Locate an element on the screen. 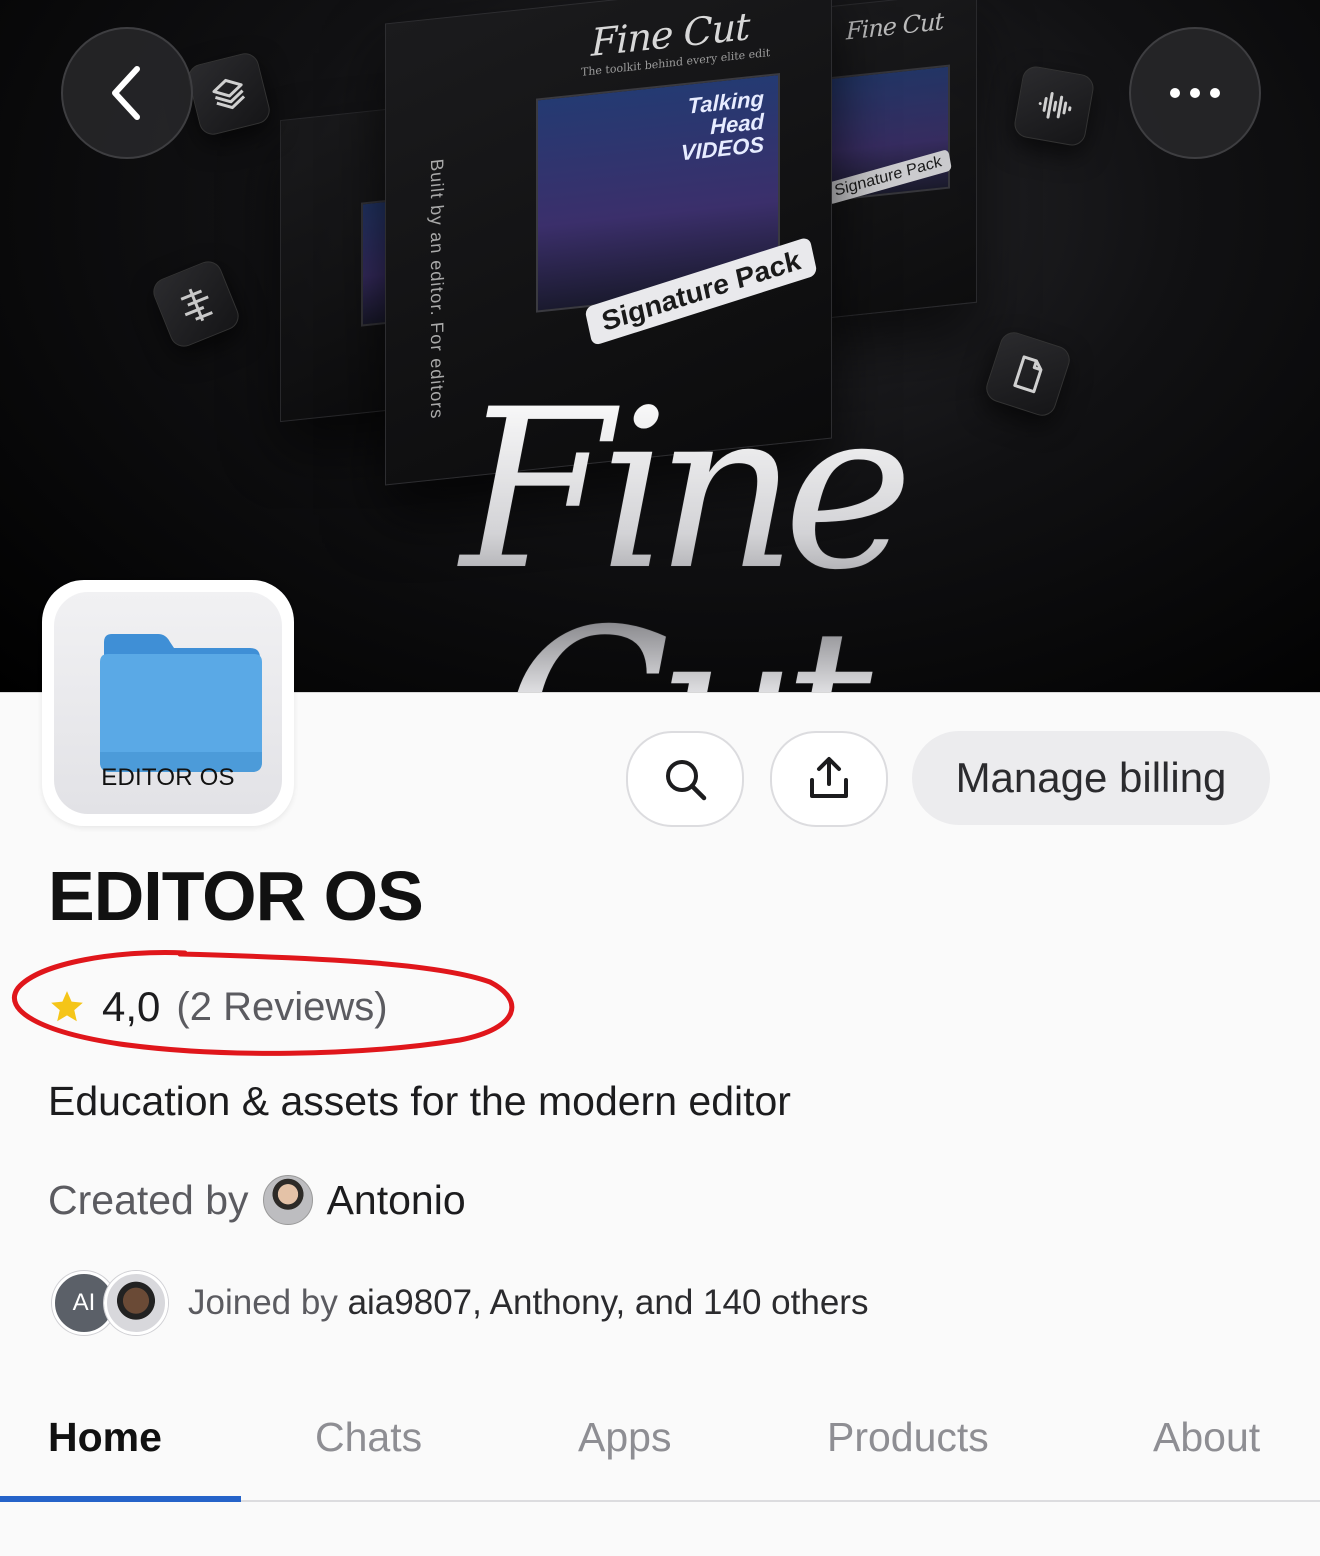  joined-prefix: Joined by is located at coordinates (263, 1302).